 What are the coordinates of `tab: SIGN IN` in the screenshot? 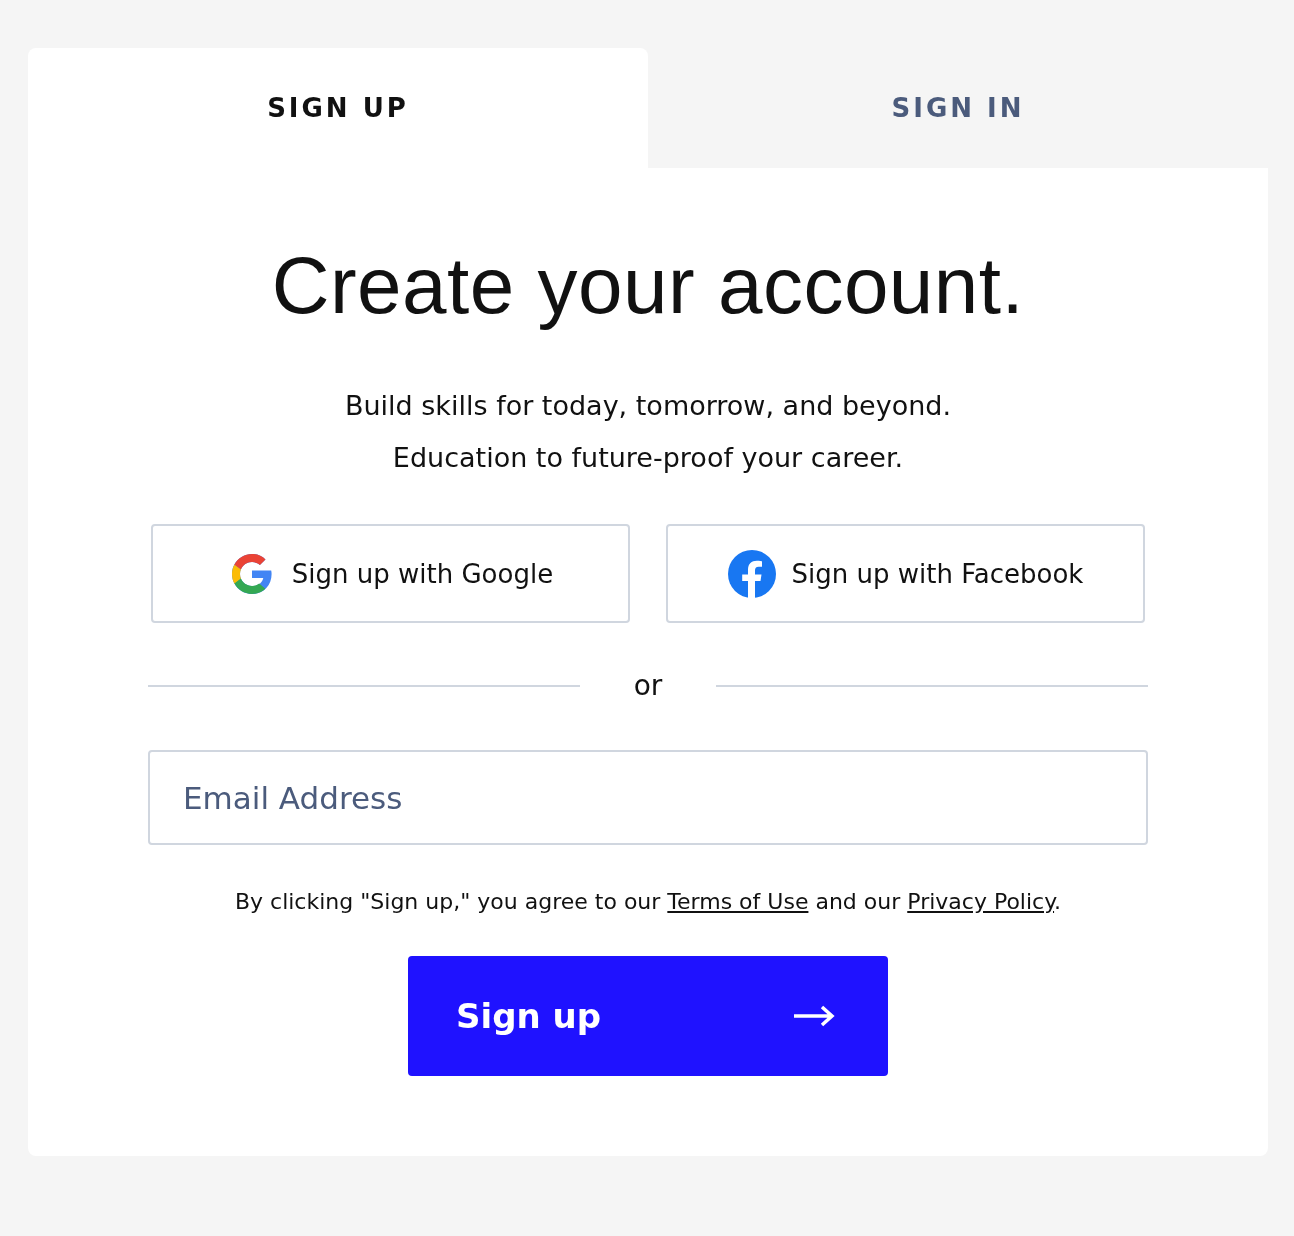 It's located at (958, 108).